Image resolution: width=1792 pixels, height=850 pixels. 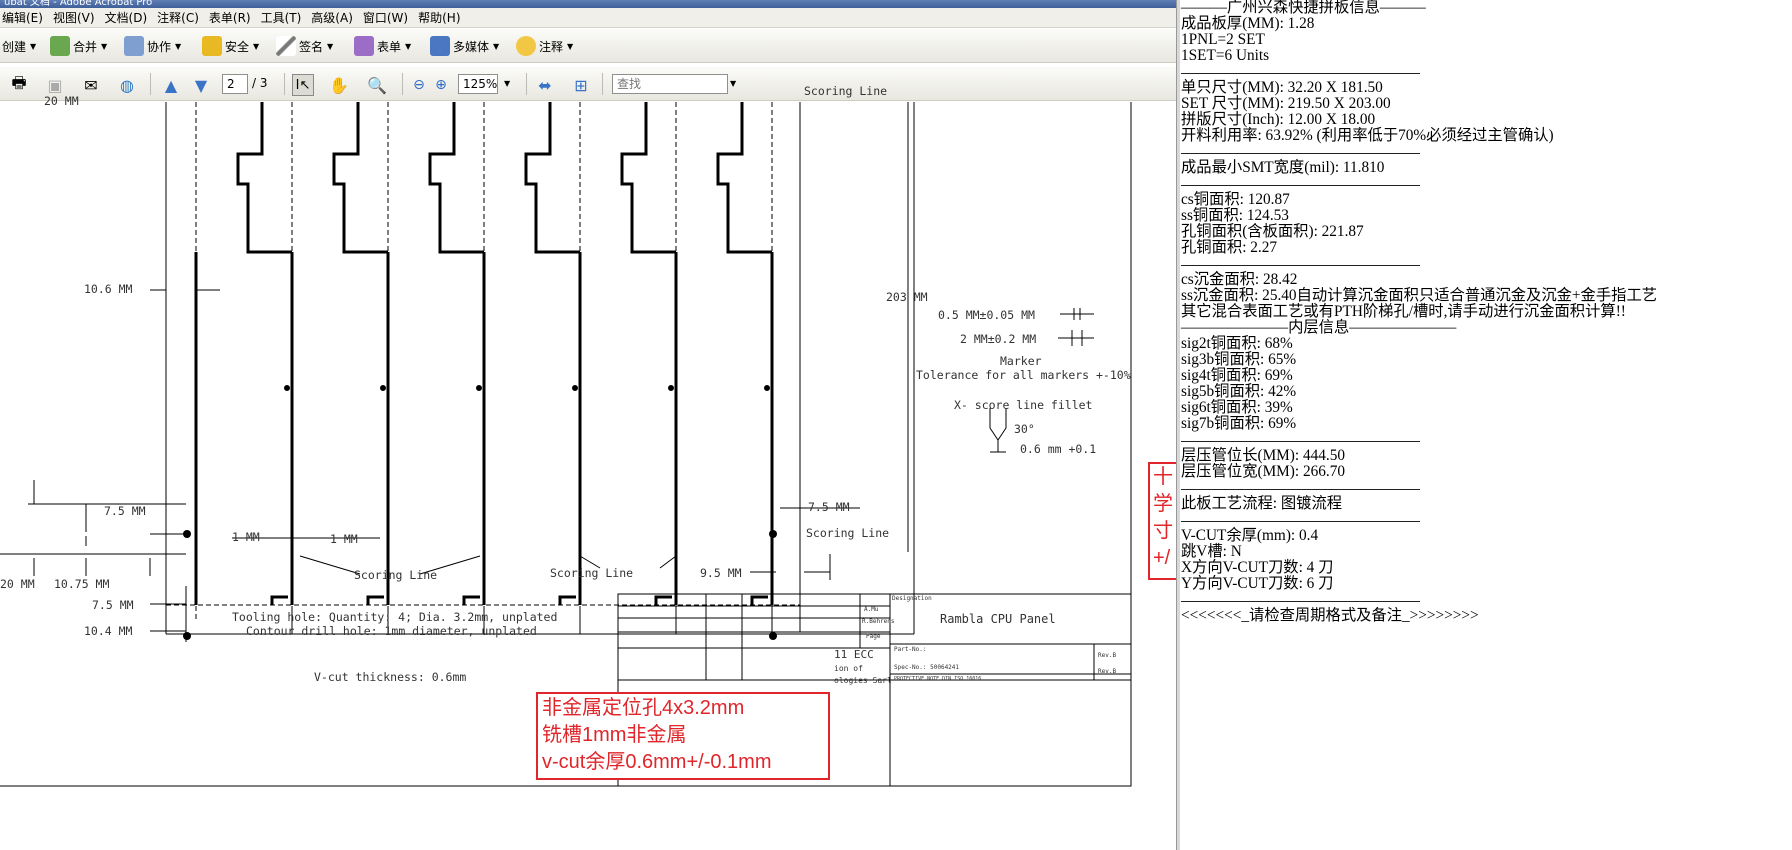 What do you see at coordinates (230, 18) in the screenshot?
I see `menu-forms: 表单(R)` at bounding box center [230, 18].